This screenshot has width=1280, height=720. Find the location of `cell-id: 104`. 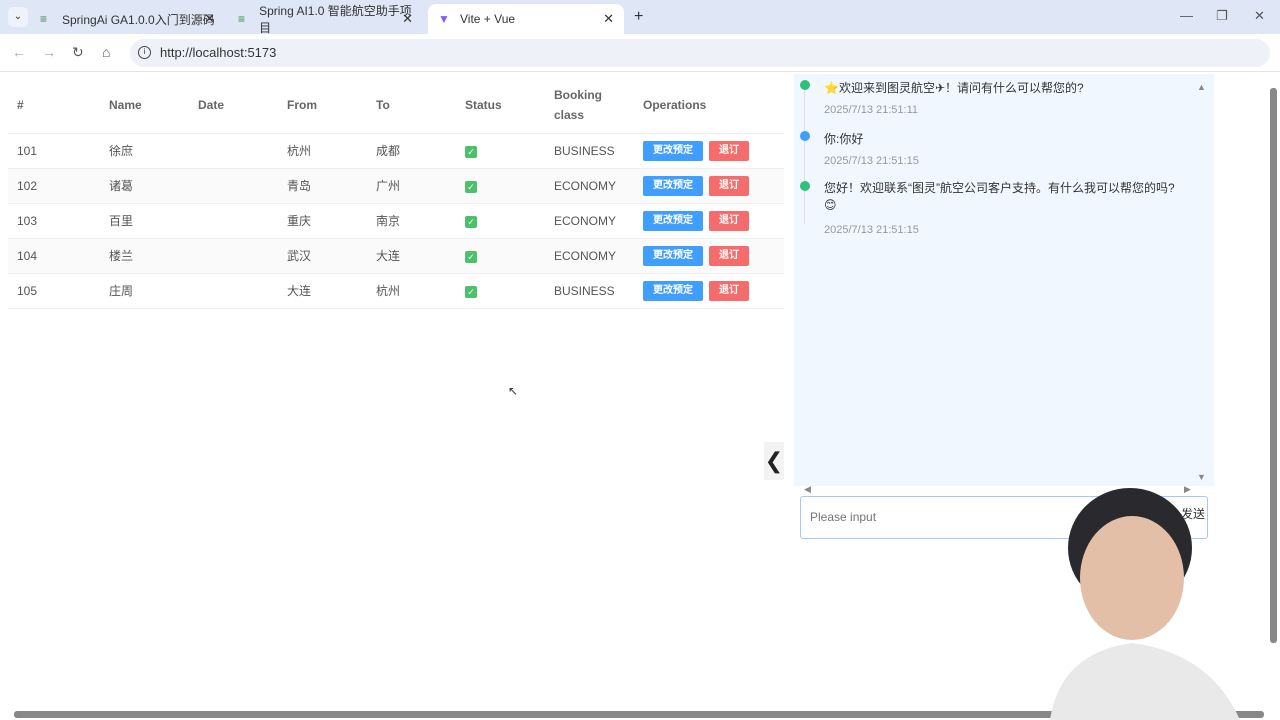

cell-id: 104 is located at coordinates (54, 256).